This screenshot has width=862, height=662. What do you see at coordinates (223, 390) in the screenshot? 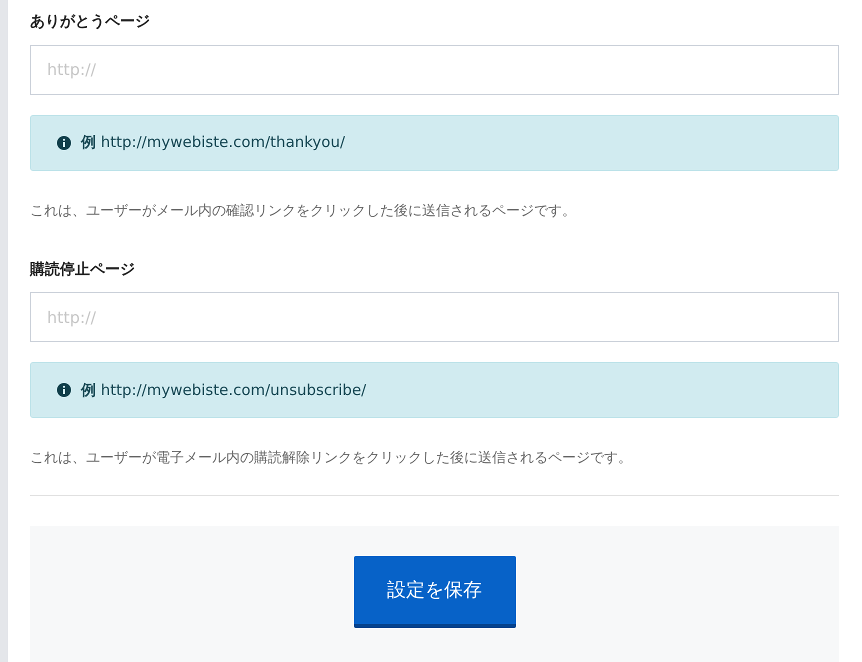
I see `example-text: 例 http://mywebiste.com/unsubscribe/` at bounding box center [223, 390].